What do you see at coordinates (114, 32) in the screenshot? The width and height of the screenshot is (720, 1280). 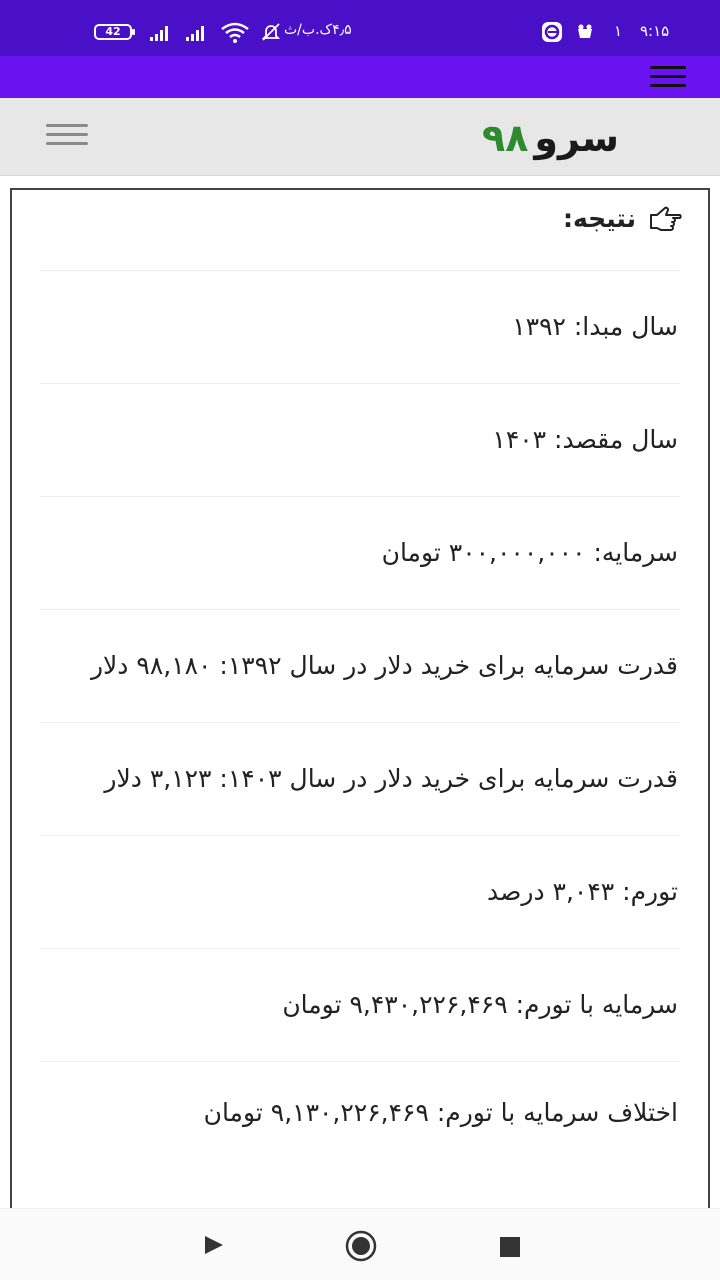 I see `battery-indicator: 42` at bounding box center [114, 32].